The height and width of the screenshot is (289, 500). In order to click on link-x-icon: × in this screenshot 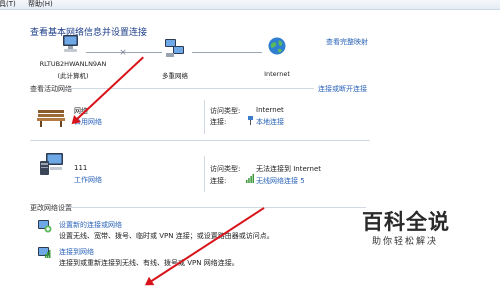, I will do `click(123, 53)`.